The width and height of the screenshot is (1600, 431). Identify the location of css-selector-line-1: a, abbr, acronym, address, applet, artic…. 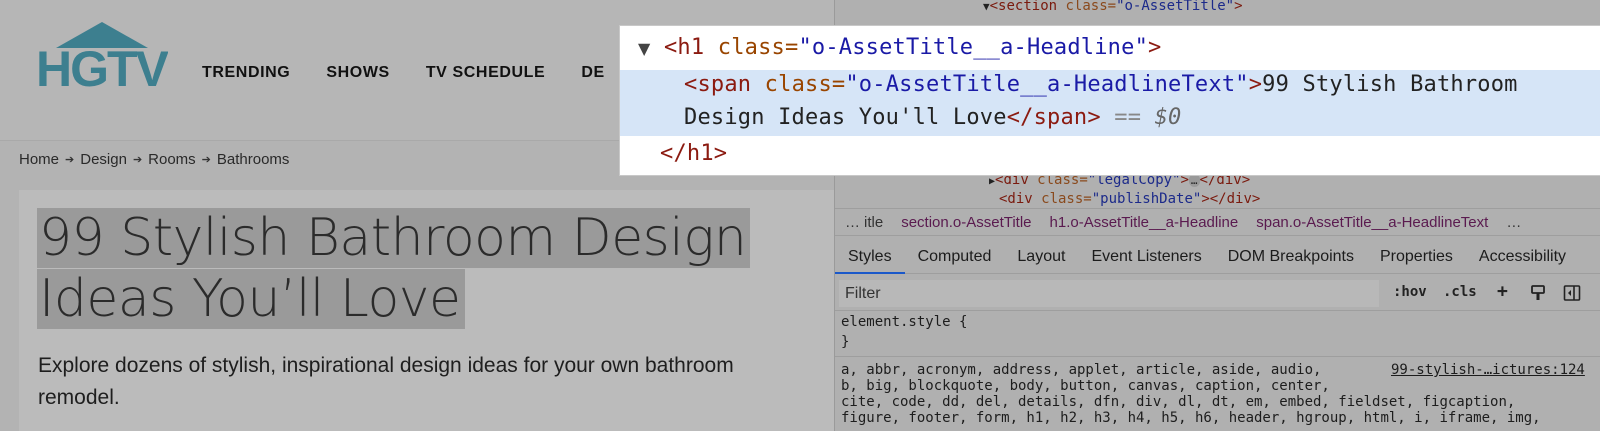
(1081, 370).